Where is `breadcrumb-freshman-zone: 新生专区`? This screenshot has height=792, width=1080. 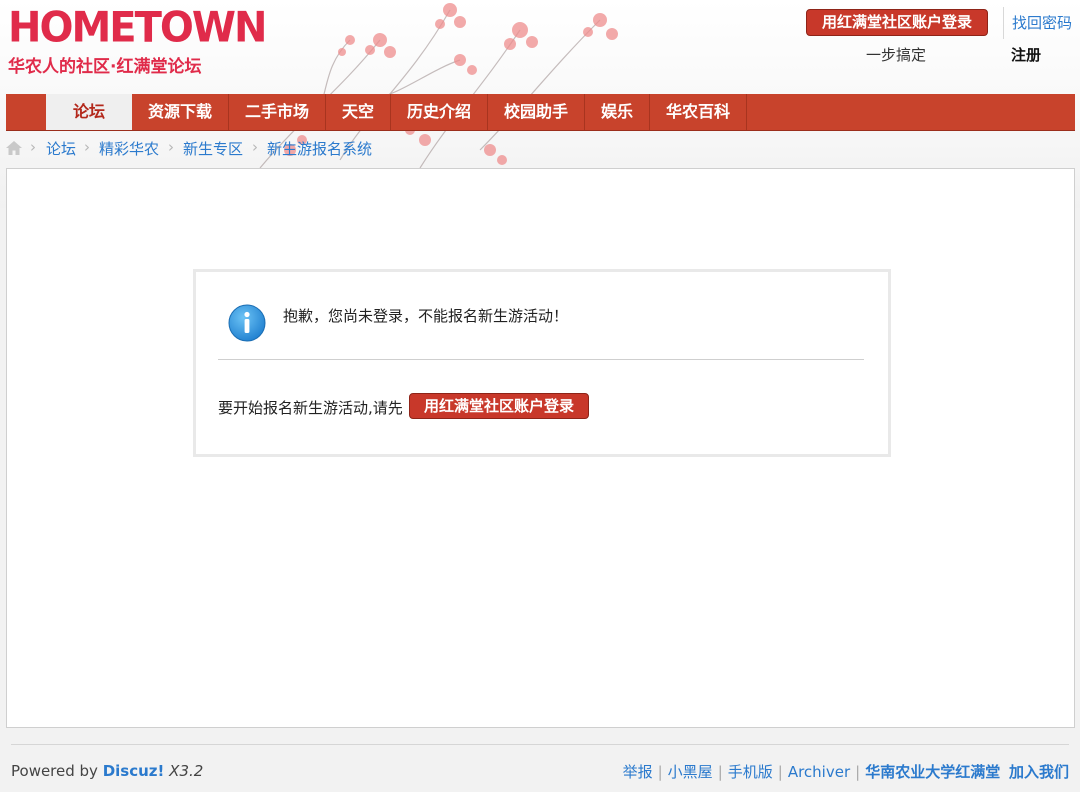
breadcrumb-freshman-zone: 新生专区 is located at coordinates (213, 148).